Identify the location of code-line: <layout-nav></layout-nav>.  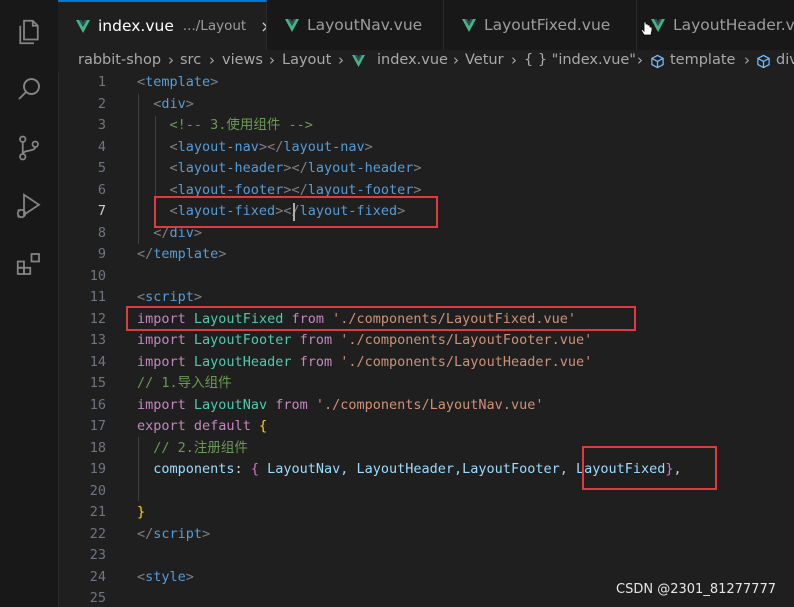
(271, 146).